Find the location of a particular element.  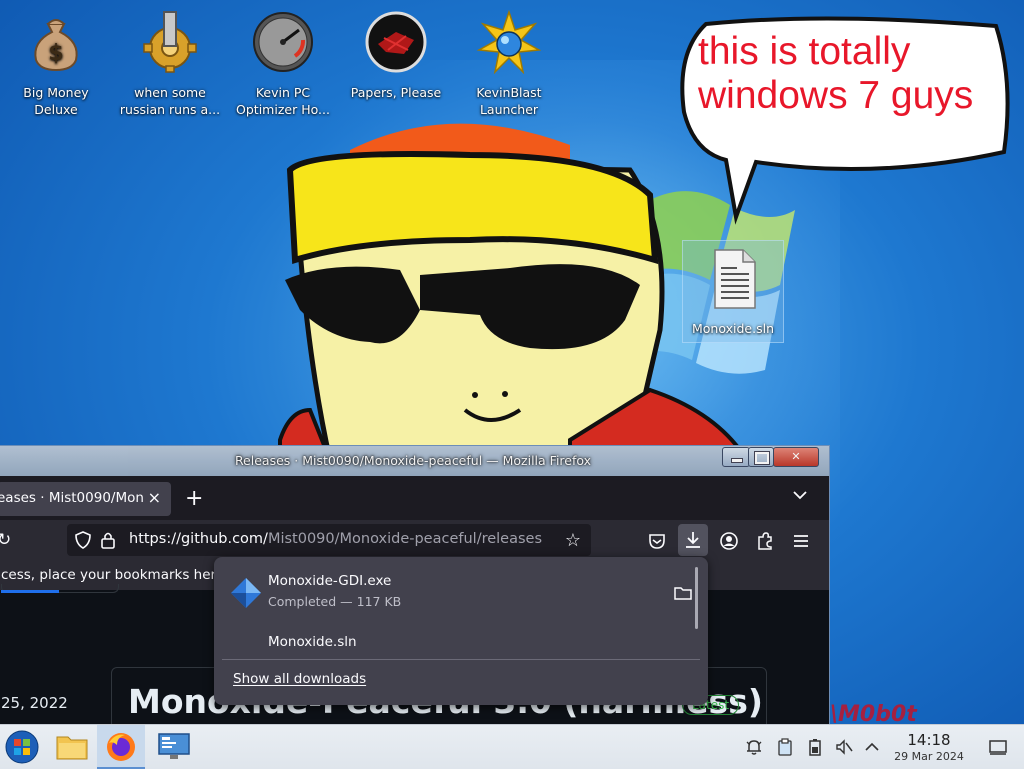

taskbar: 14:18 29 Mar 2024 is located at coordinates (512, 746).